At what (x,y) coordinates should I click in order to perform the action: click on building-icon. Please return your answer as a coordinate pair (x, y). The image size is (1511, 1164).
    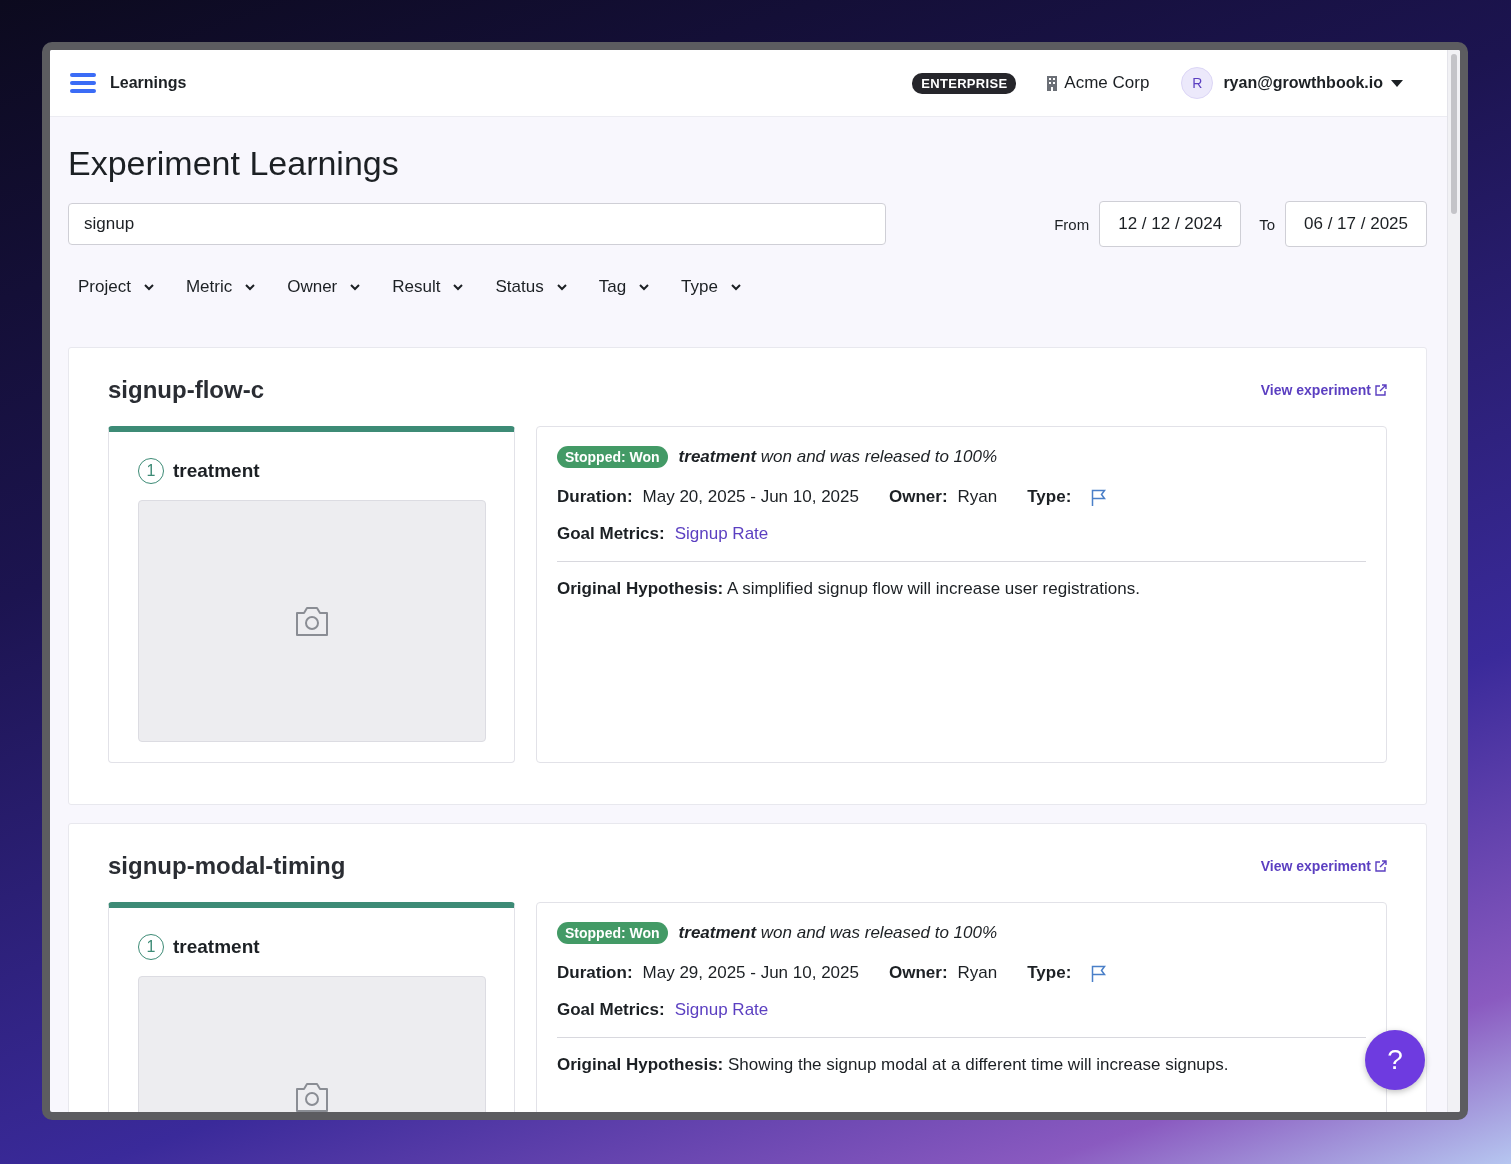
    Looking at the image, I should click on (1052, 83).